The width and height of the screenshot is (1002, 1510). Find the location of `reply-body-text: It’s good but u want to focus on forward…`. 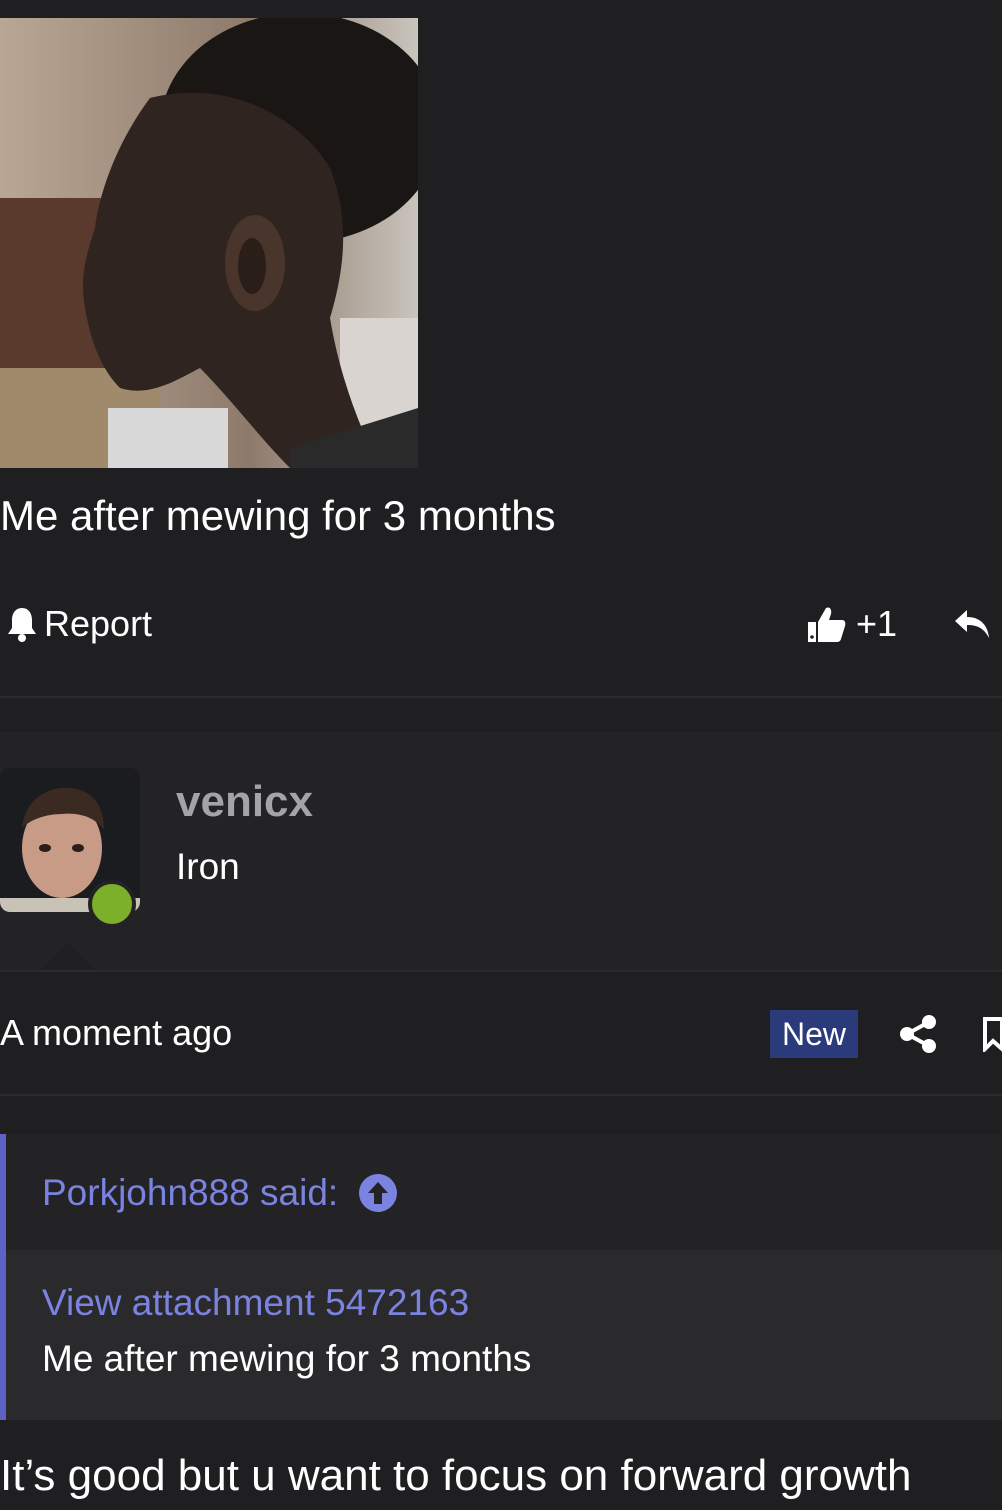

reply-body-text: It’s good but u want to focus on forward… is located at coordinates (456, 1475).